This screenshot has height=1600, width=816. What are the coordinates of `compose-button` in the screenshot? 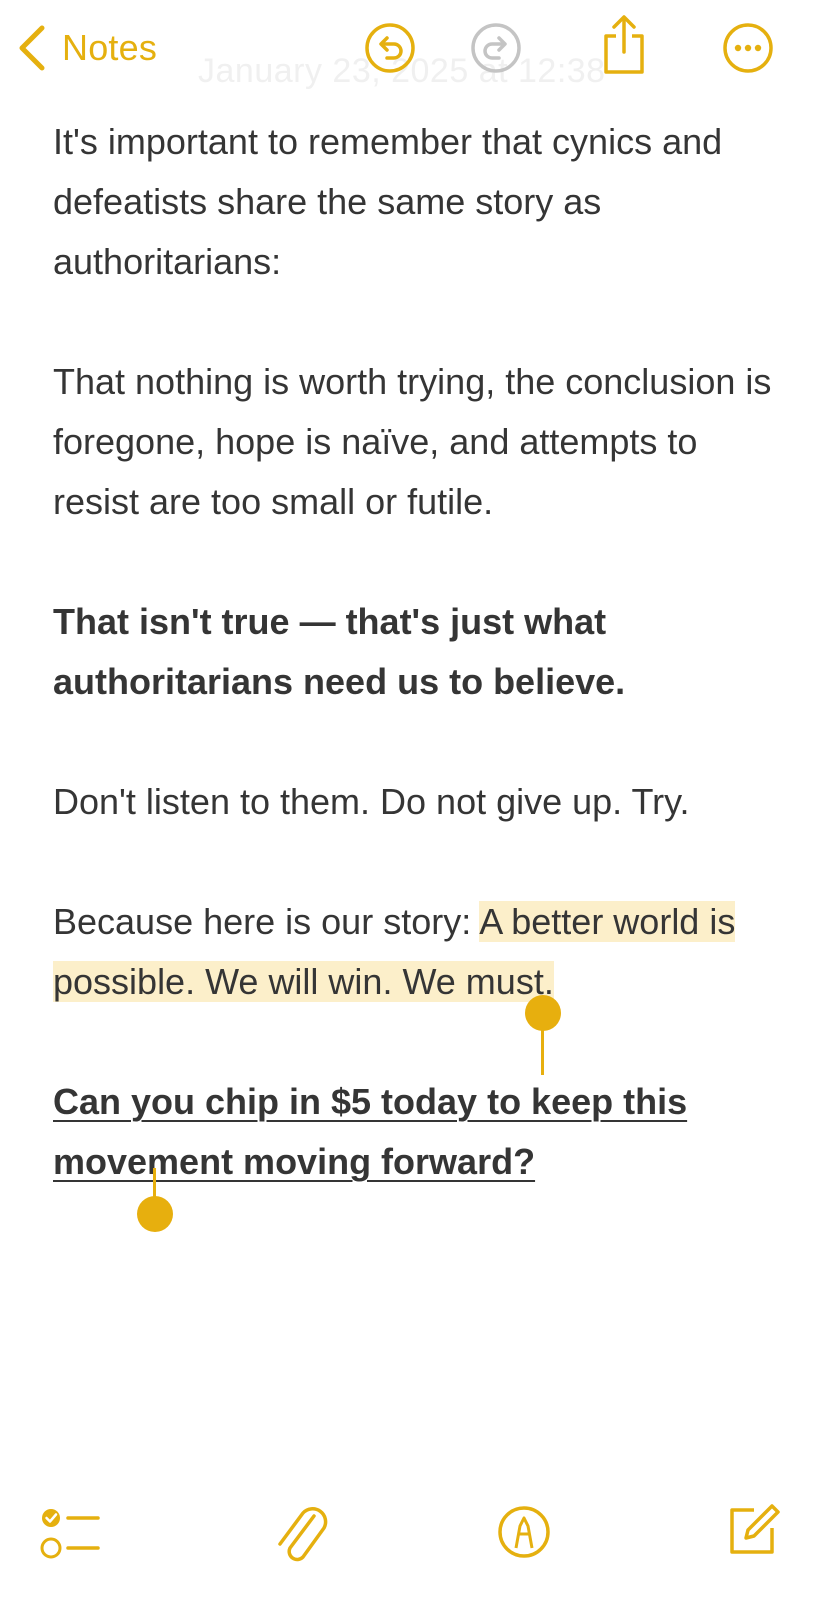 It's located at (753, 1529).